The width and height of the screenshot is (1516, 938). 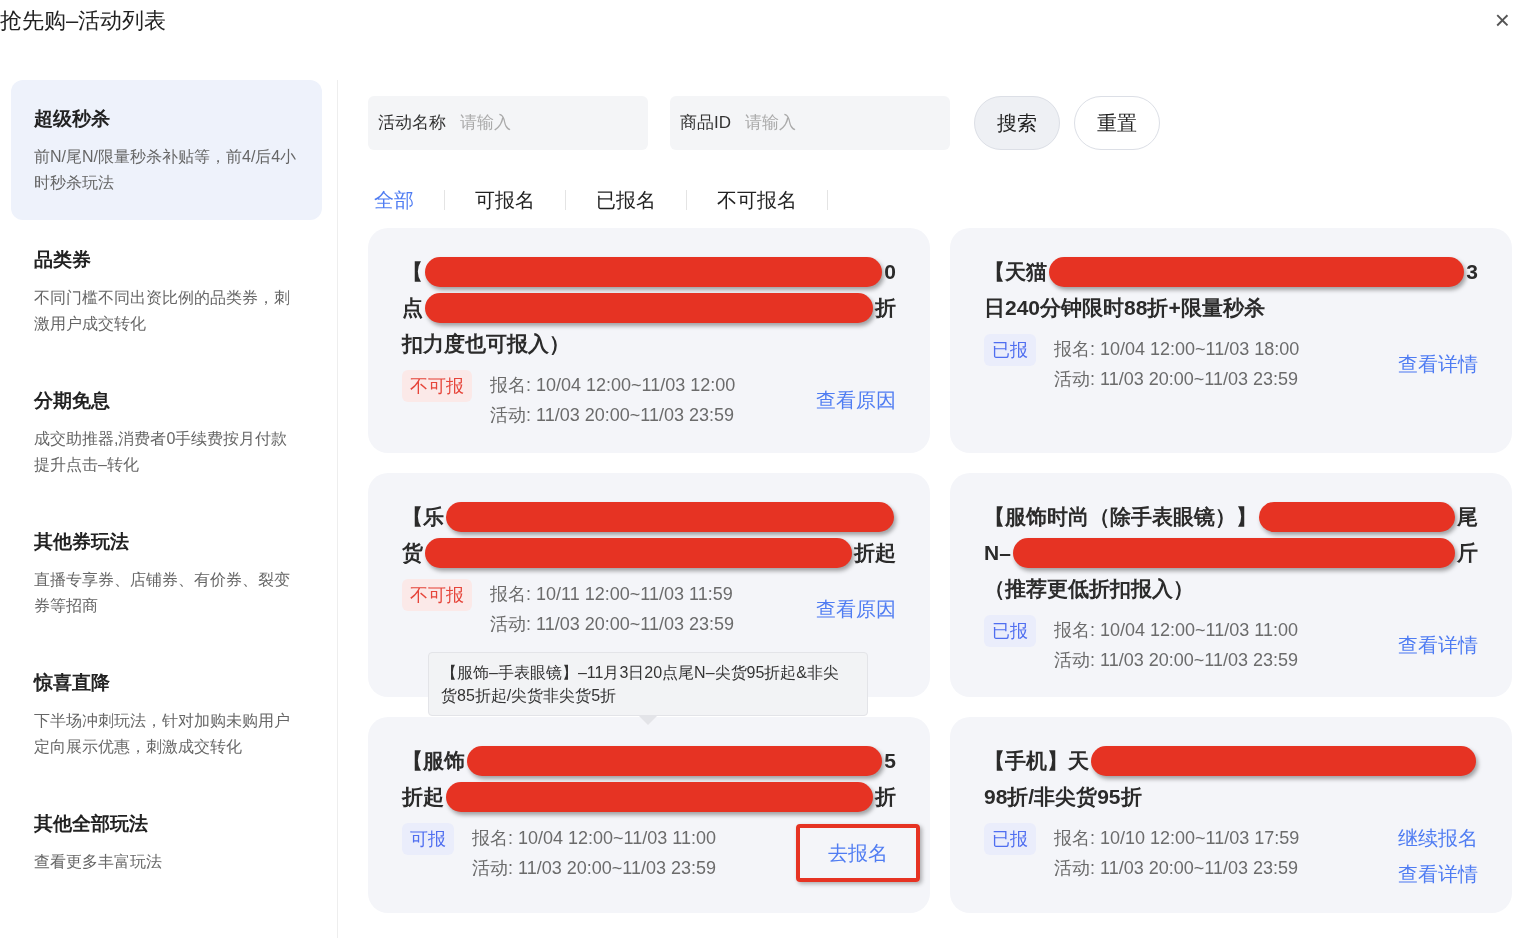 What do you see at coordinates (72, 401) in the screenshot?
I see `item-title: 分期免息` at bounding box center [72, 401].